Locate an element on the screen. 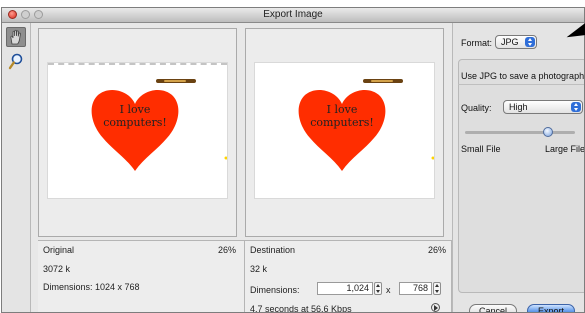 The image size is (585, 313). play-icon is located at coordinates (435, 307).